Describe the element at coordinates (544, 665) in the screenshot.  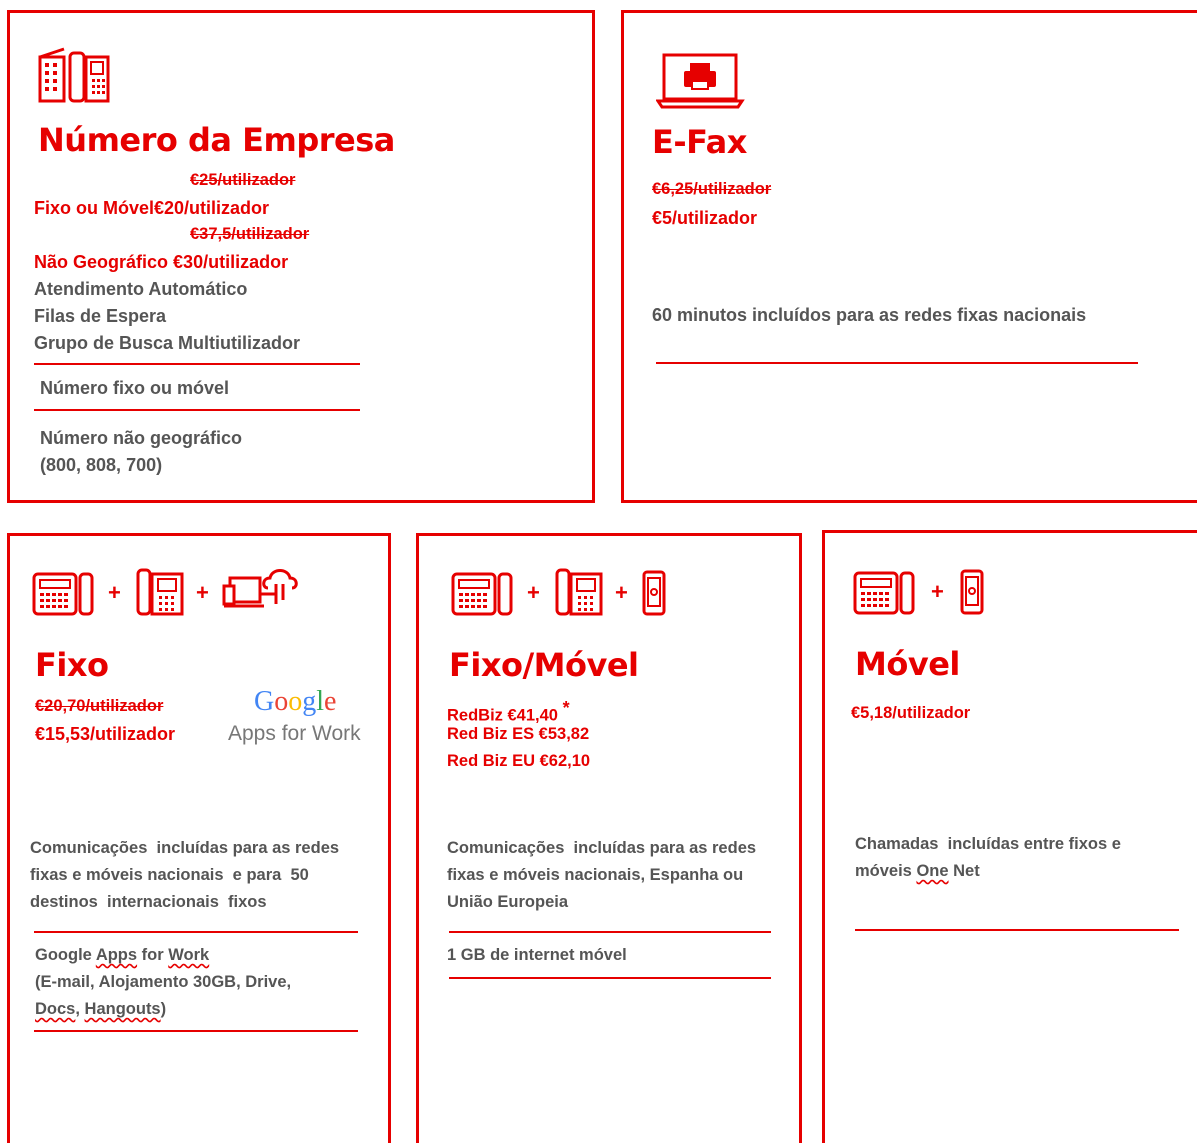
I see `card-title: Fixo/Móvel` at that location.